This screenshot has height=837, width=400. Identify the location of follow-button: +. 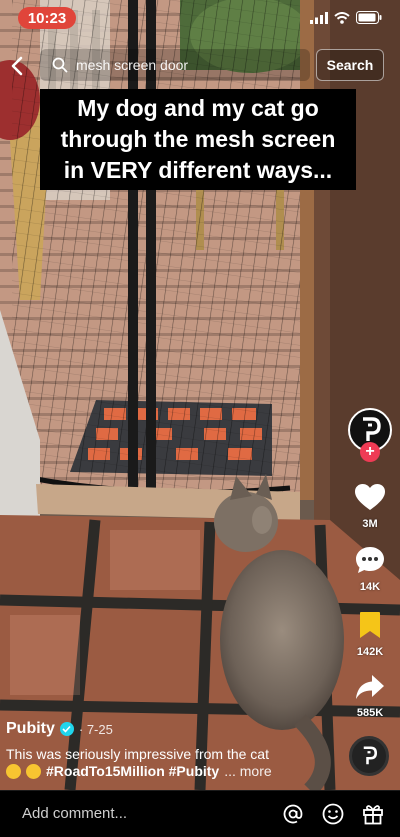
(370, 452).